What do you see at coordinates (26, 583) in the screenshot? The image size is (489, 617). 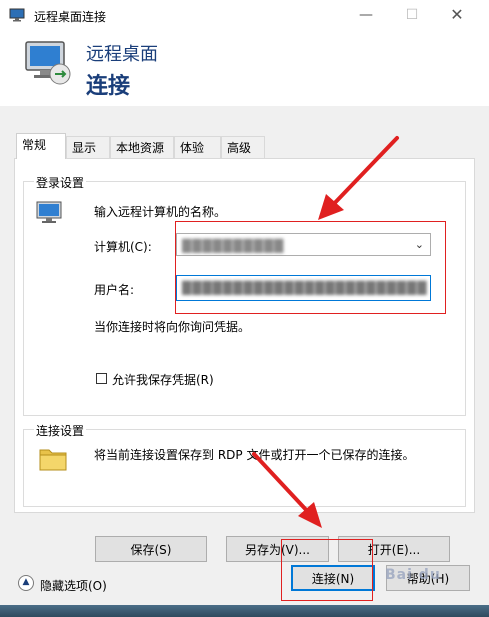 I see `collapse-options-icon: ▲` at bounding box center [26, 583].